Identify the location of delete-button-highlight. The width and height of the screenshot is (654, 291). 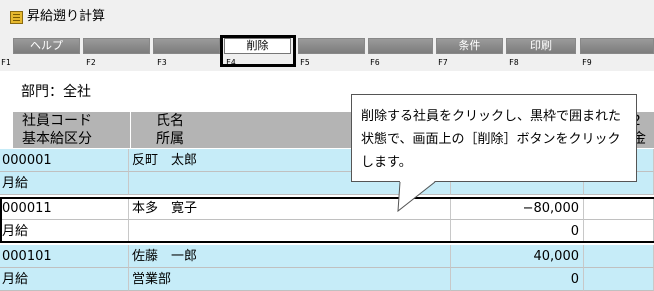
(258, 51).